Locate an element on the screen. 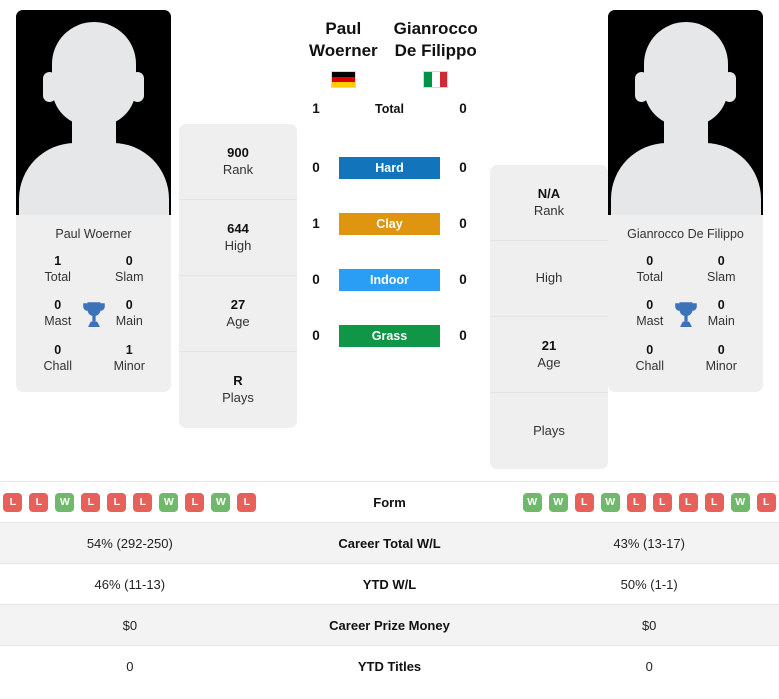 This screenshot has height=699, width=779. left-high-label: High is located at coordinates (238, 245).